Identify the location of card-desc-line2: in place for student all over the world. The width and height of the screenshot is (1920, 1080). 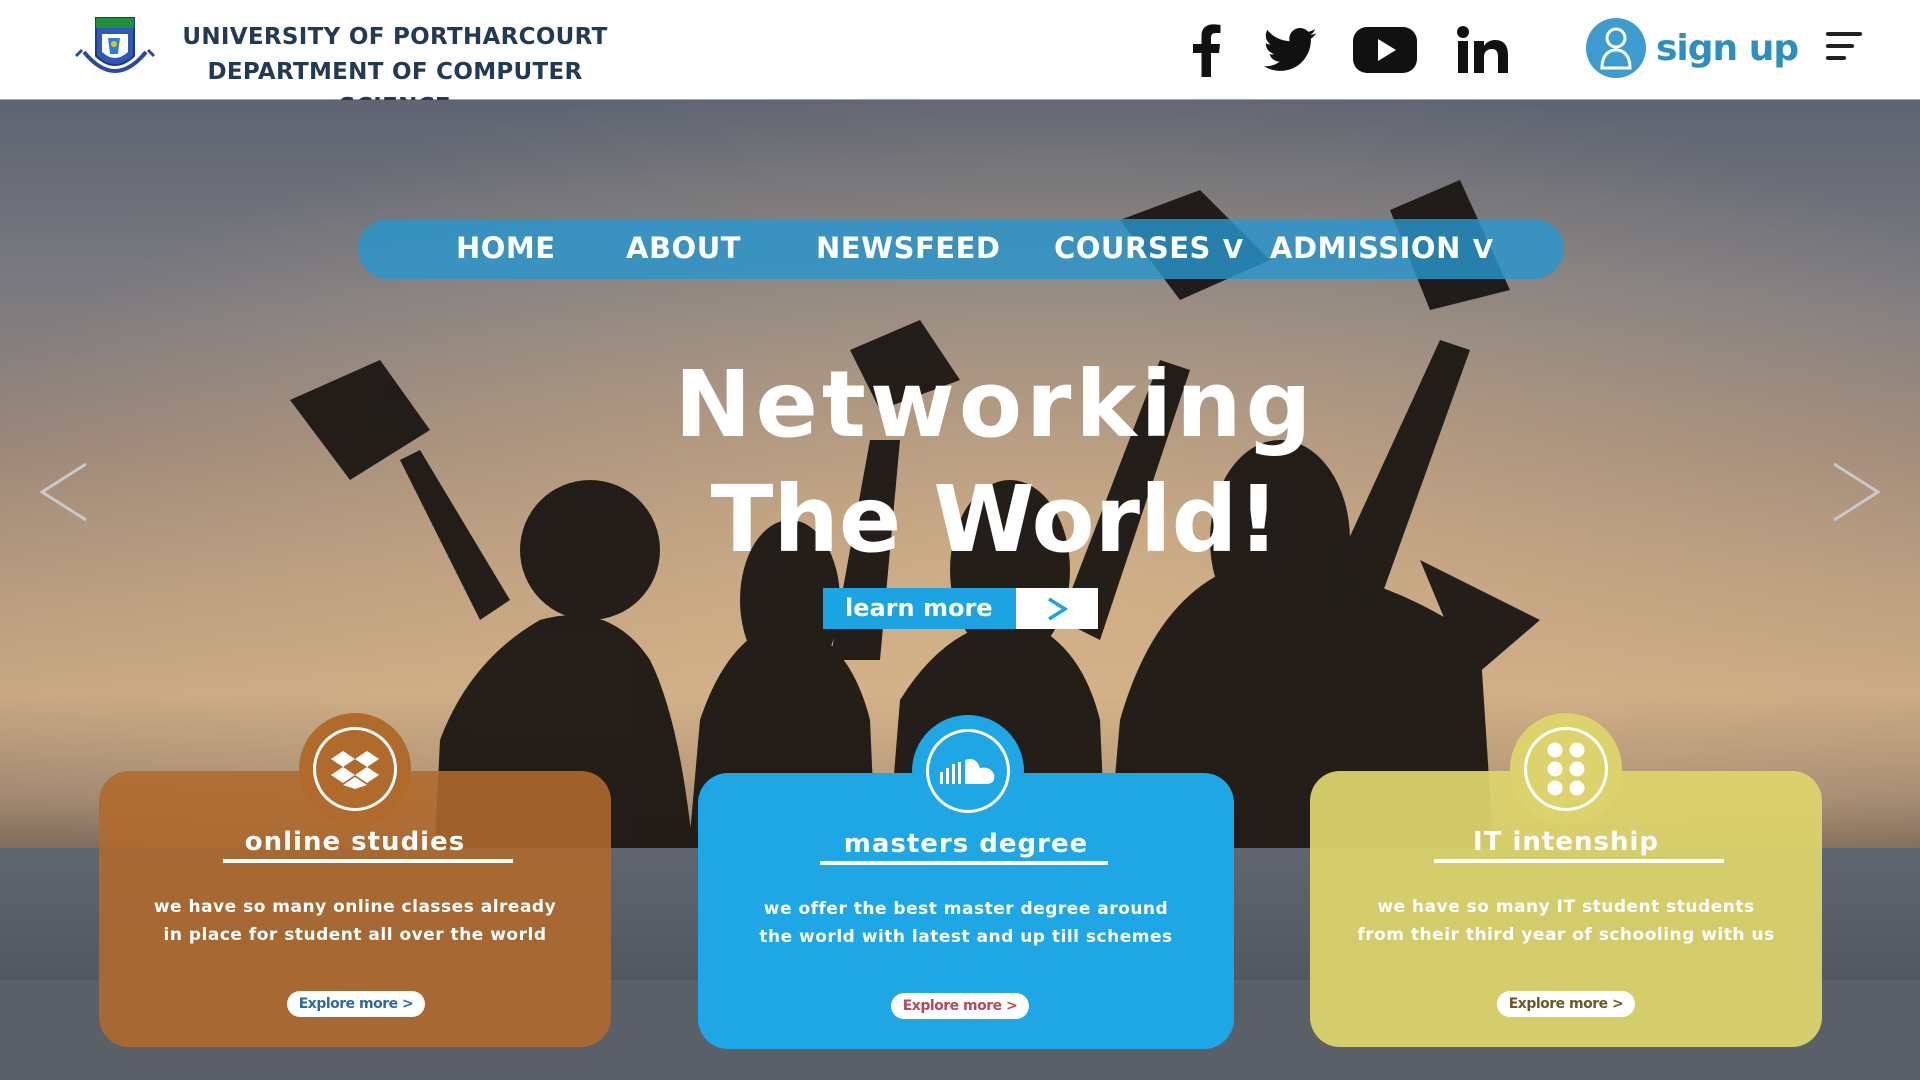
(355, 935).